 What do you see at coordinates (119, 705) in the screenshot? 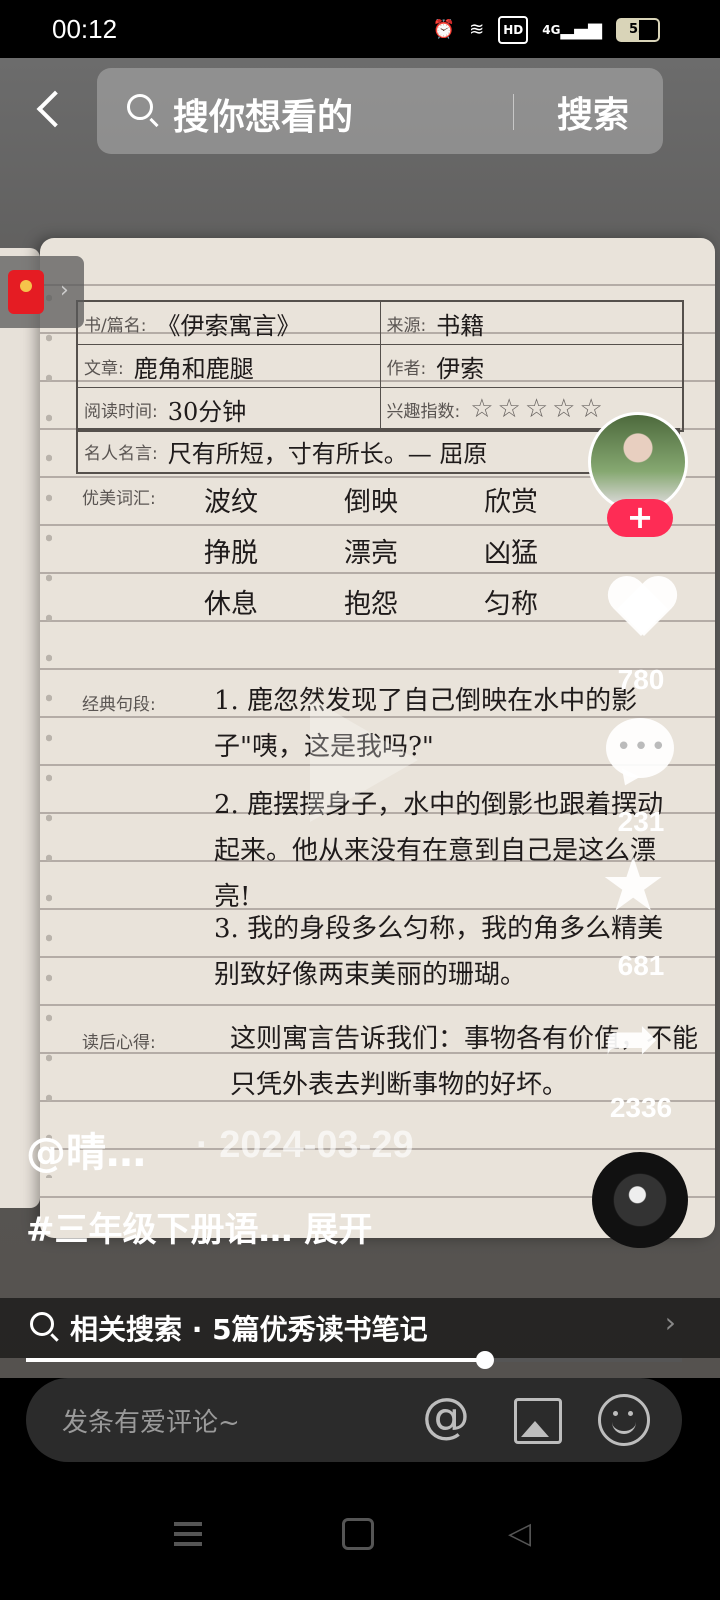
I see `classic-label: 经典句段:` at bounding box center [119, 705].